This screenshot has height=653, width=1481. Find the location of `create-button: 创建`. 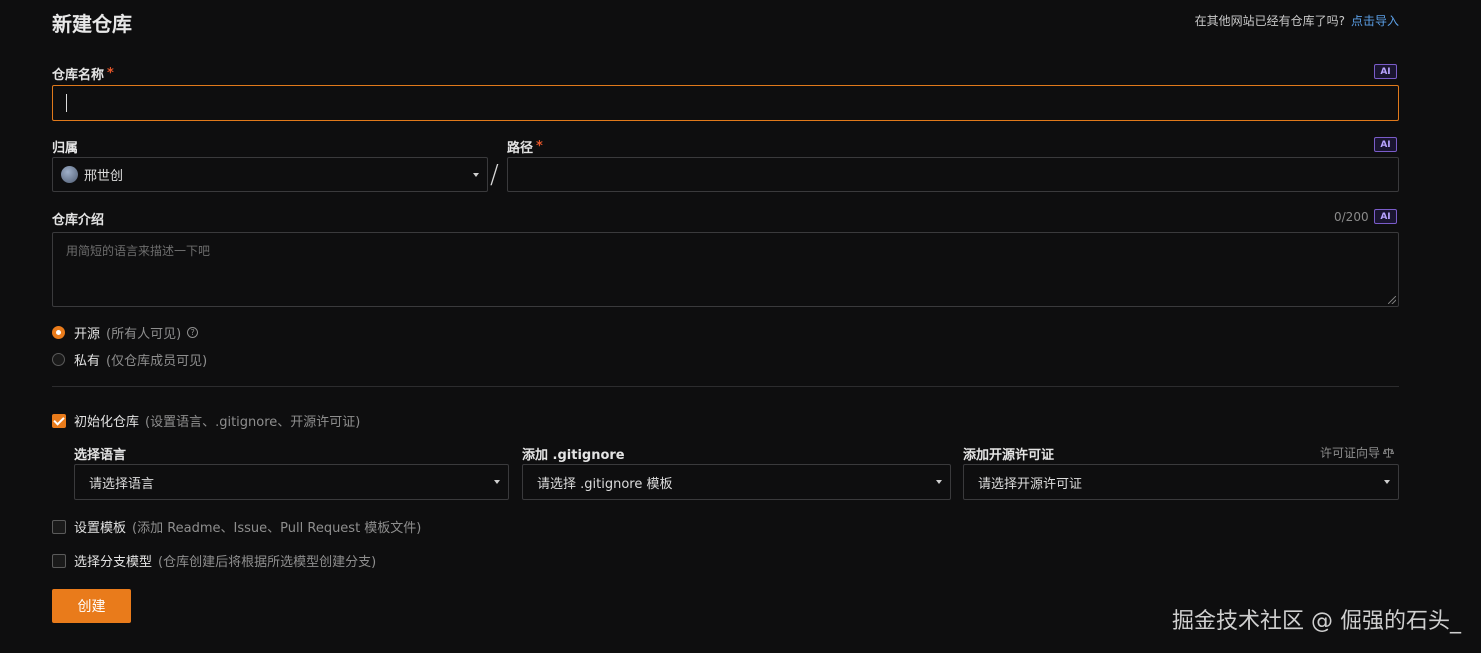

create-button: 创建 is located at coordinates (91, 606).